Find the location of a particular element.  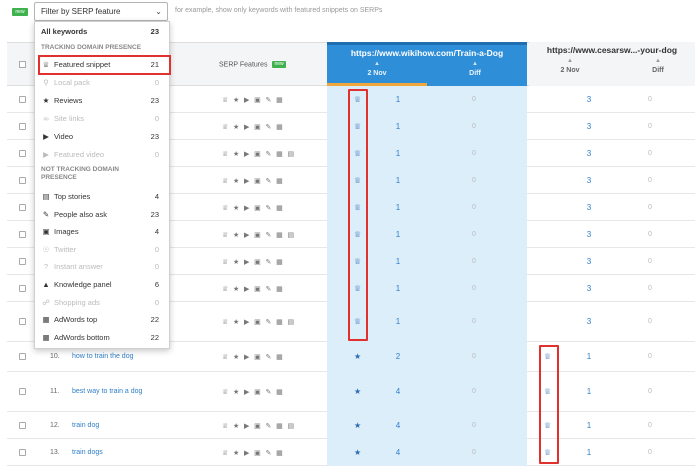

filter-dropdown-label: Filter by SERP feature is located at coordinates (81, 11).